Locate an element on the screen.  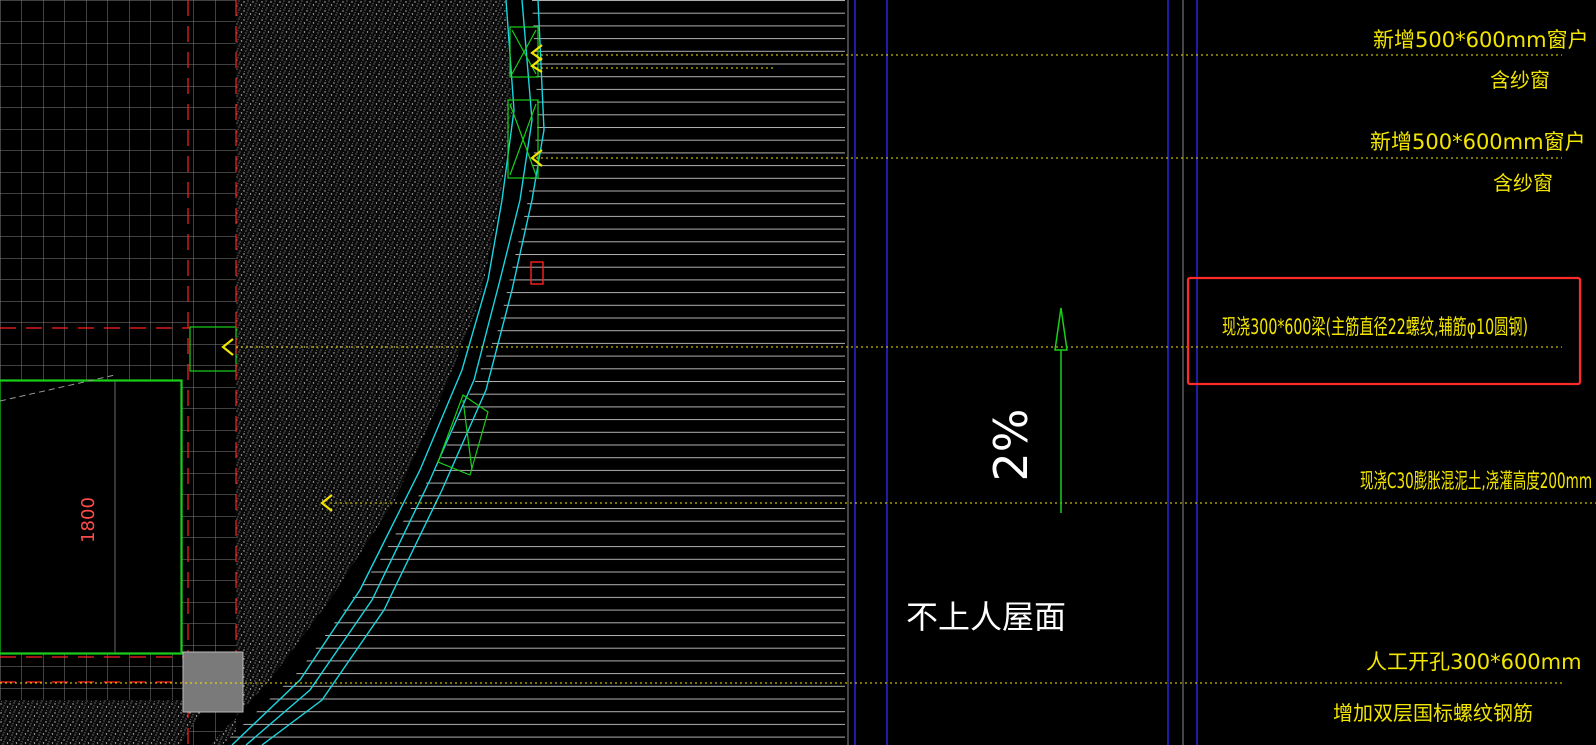
window-note-1: 新增500*600mm窗户 is located at coordinates (1481, 40).